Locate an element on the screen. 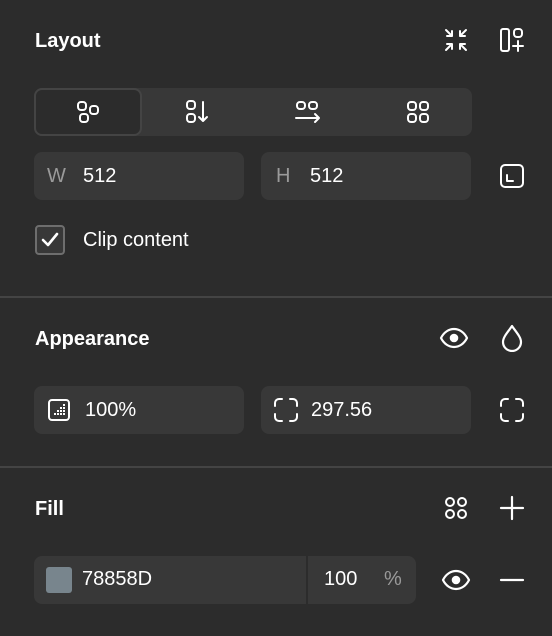  corner-radius-field: 297.56 is located at coordinates (366, 410).